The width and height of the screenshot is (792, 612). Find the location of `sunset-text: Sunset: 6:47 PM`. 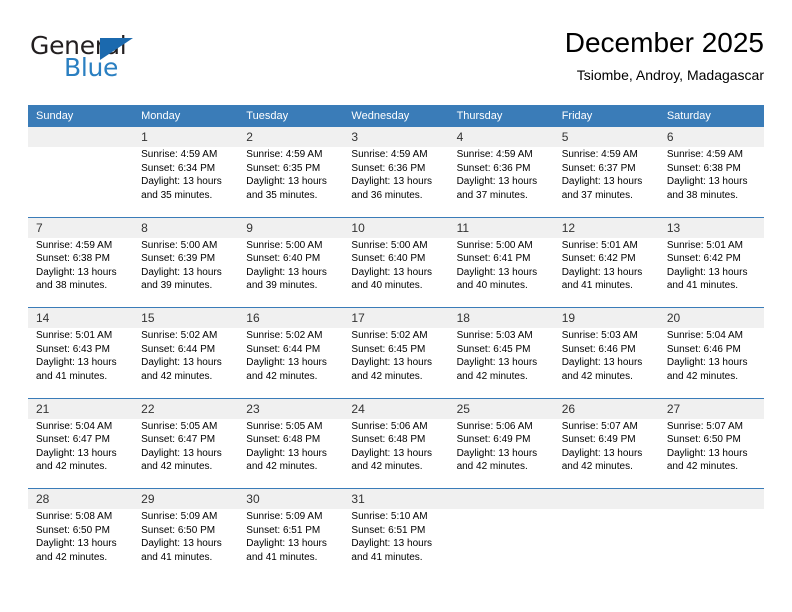

sunset-text: Sunset: 6:47 PM is located at coordinates (178, 440).